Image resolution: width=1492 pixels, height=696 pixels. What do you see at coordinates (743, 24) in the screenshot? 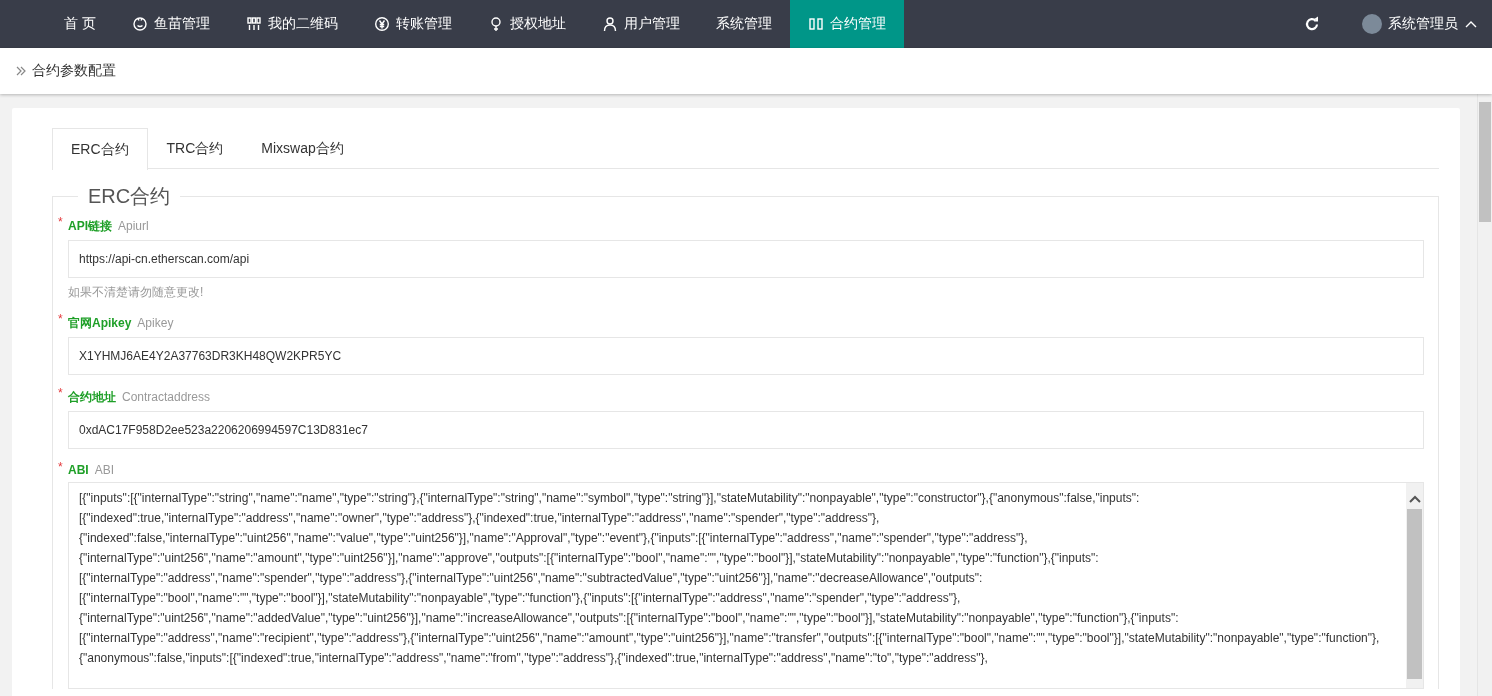
I see `nav-item: 系统管理` at bounding box center [743, 24].